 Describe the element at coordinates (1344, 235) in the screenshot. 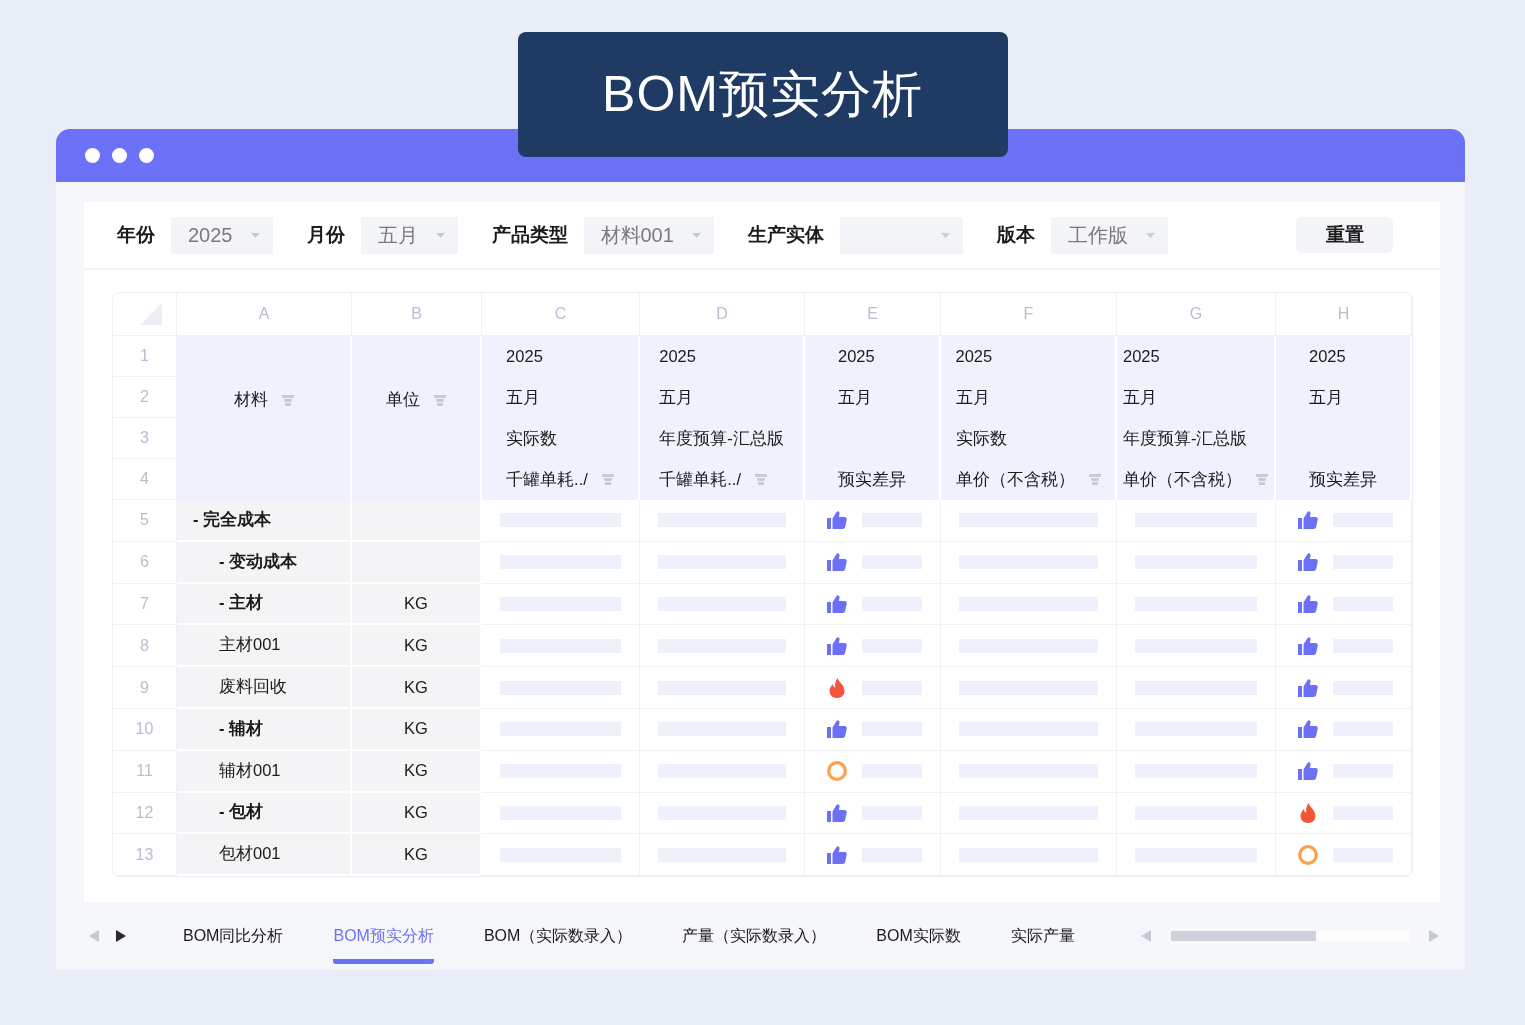

I see `reset-button: 重置` at that location.